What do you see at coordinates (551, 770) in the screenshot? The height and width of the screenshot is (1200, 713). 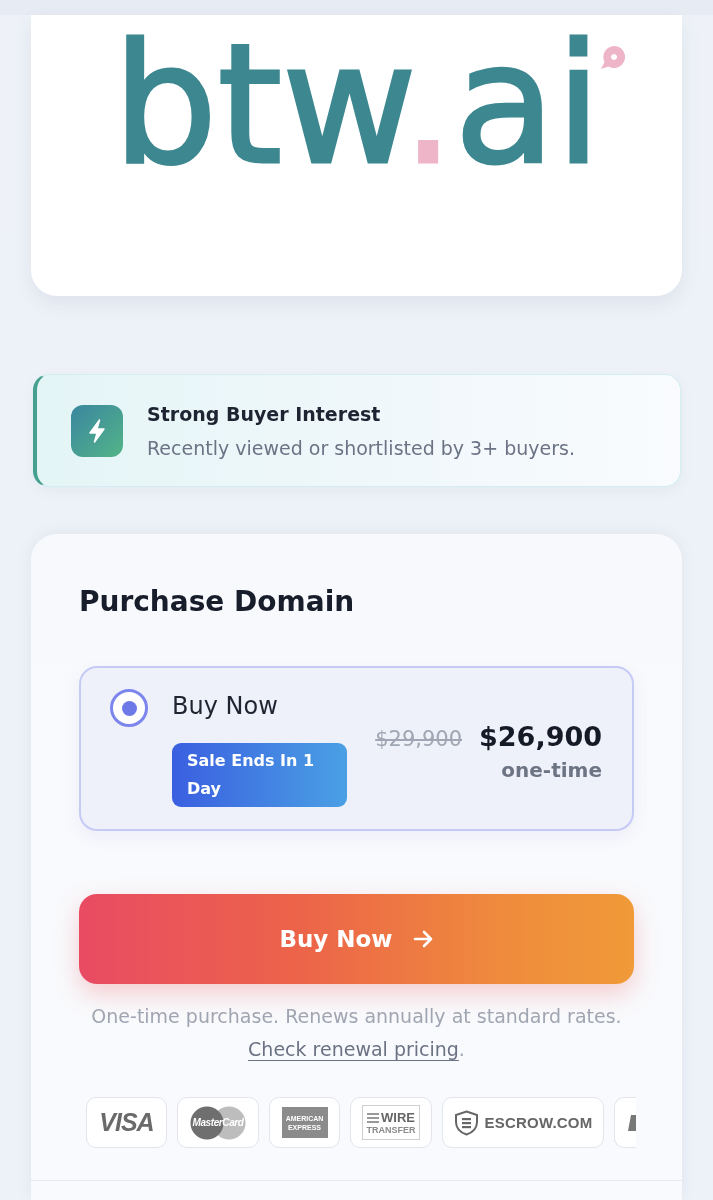 I see `price-term: one-time` at bounding box center [551, 770].